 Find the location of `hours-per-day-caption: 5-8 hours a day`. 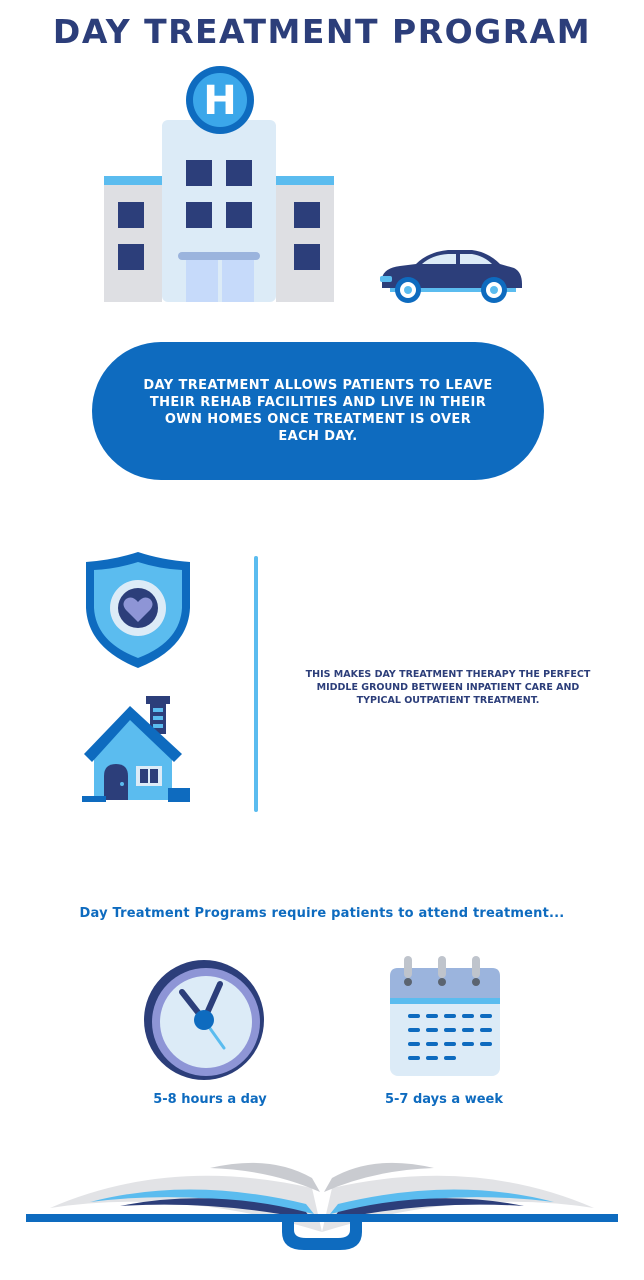

hours-per-day-caption: 5-8 hours a day is located at coordinates (210, 1099).